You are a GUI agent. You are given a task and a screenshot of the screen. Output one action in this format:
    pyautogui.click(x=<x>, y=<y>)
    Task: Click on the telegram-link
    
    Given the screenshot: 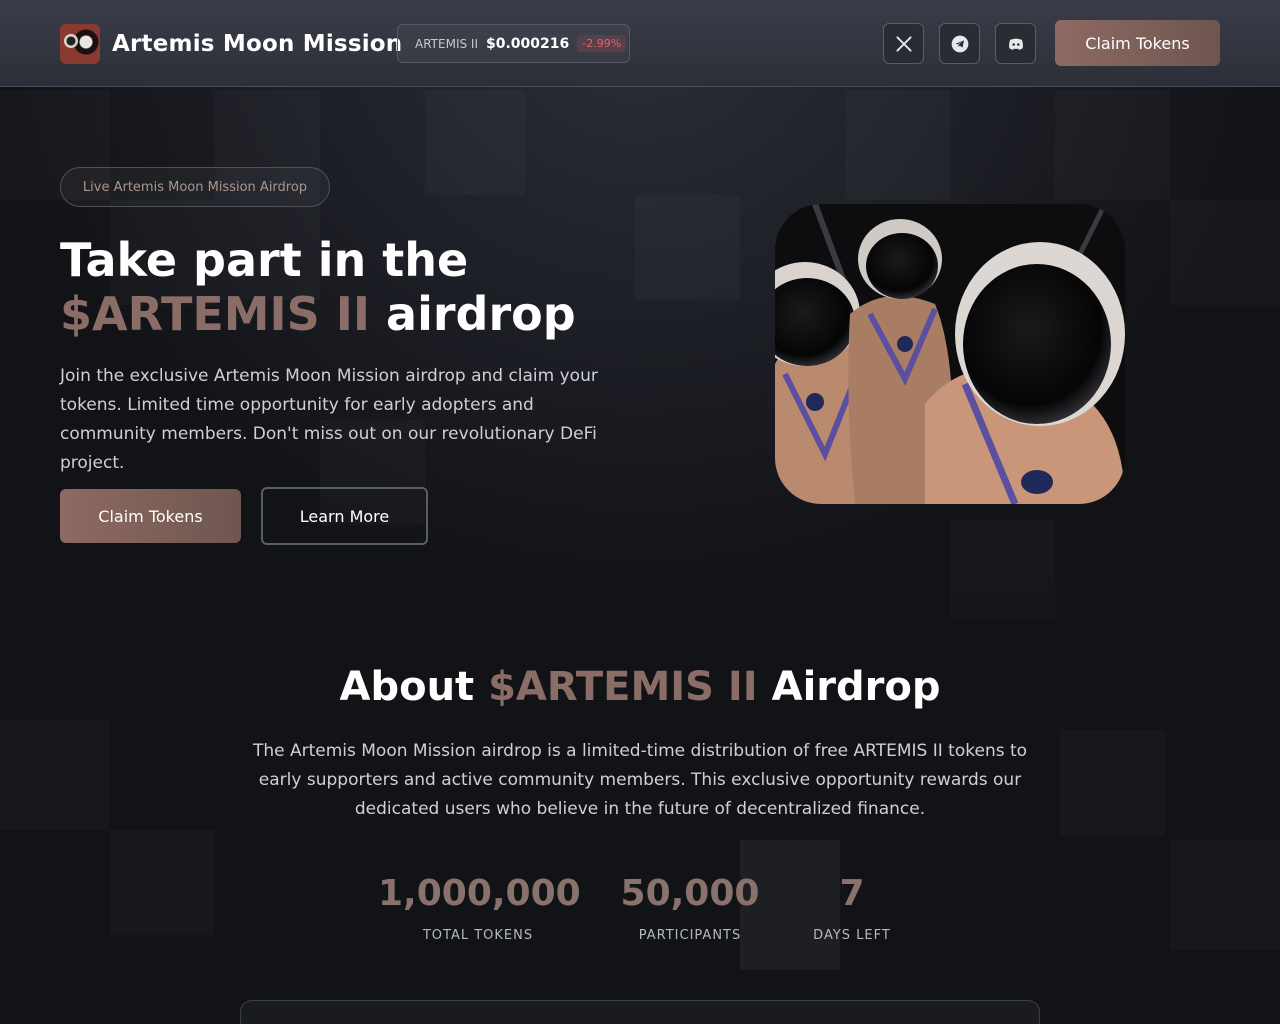 What is the action you would take?
    pyautogui.click(x=959, y=43)
    